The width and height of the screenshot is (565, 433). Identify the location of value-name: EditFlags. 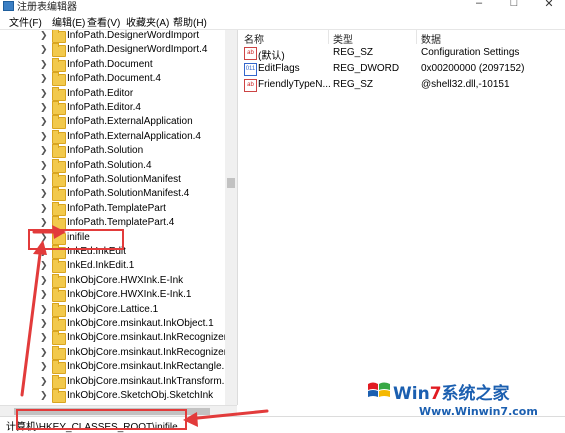
(279, 68).